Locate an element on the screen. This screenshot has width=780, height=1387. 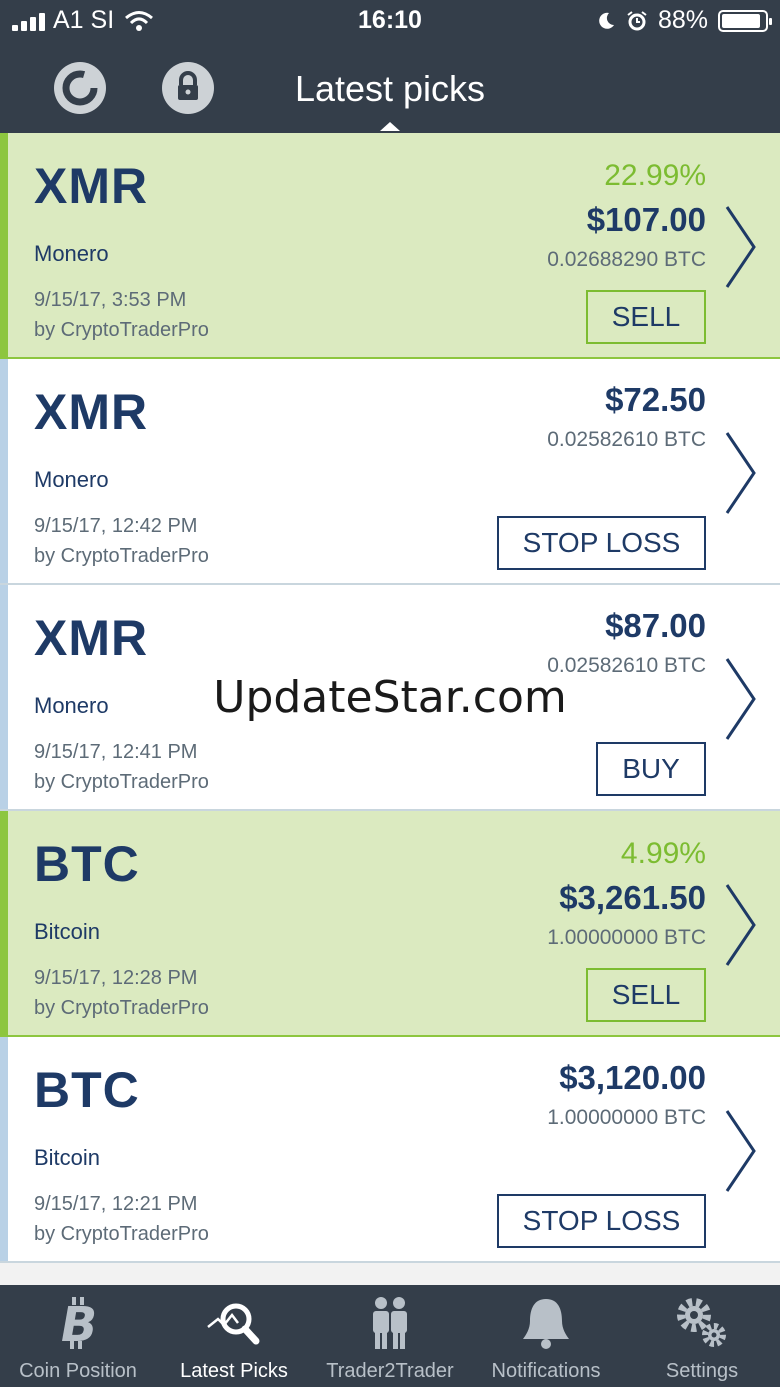
bitcoin-icon: B is located at coordinates (78, 1324).